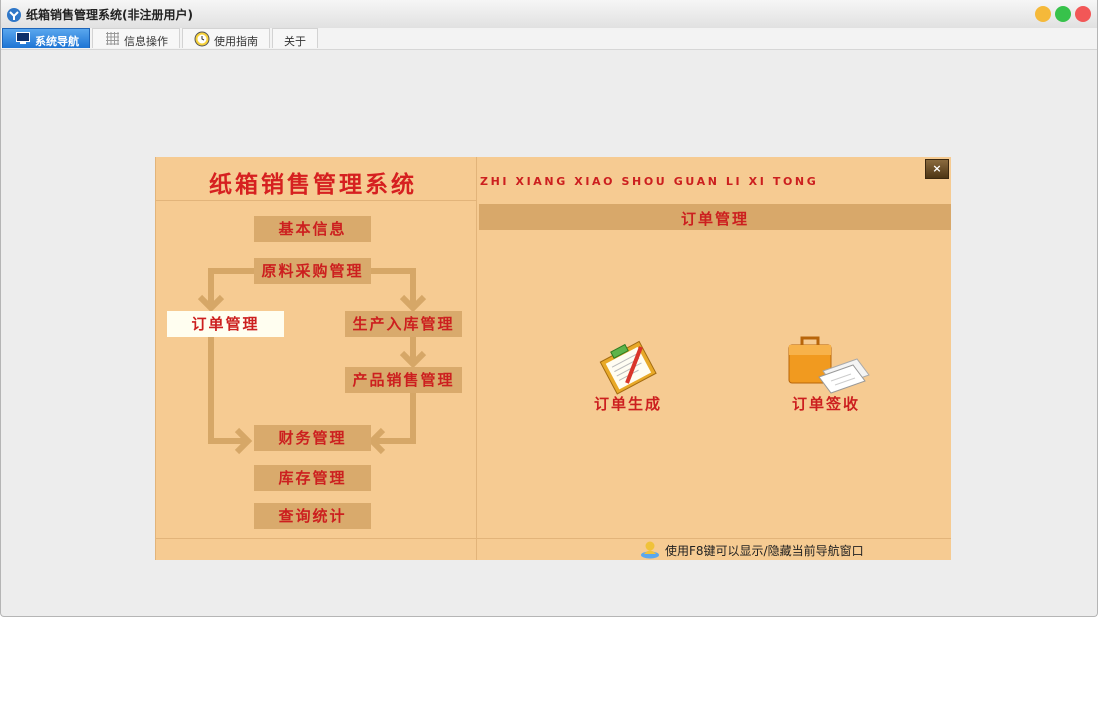  What do you see at coordinates (202, 39) in the screenshot?
I see `clock-icon` at bounding box center [202, 39].